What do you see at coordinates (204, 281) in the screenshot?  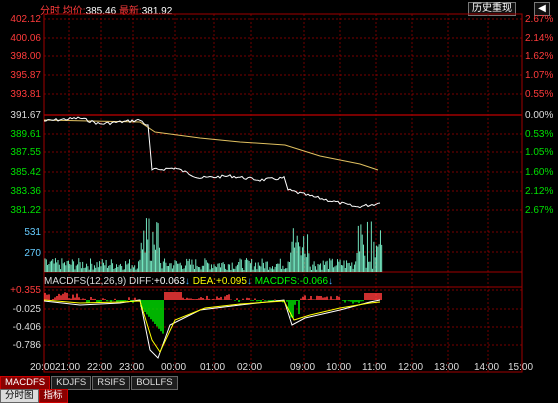 I see `dea-label: DEA:` at bounding box center [204, 281].